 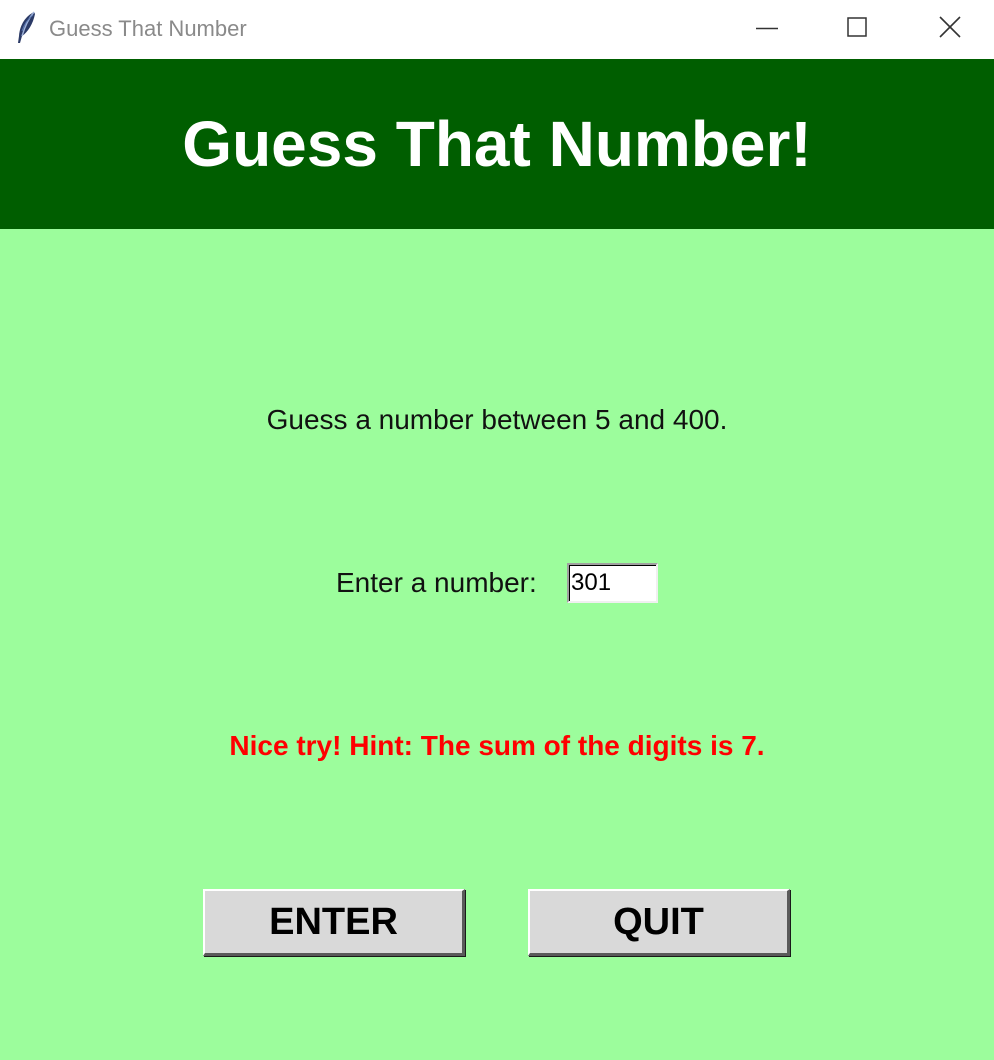 What do you see at coordinates (148, 28) in the screenshot?
I see `window-title: Guess That Number` at bounding box center [148, 28].